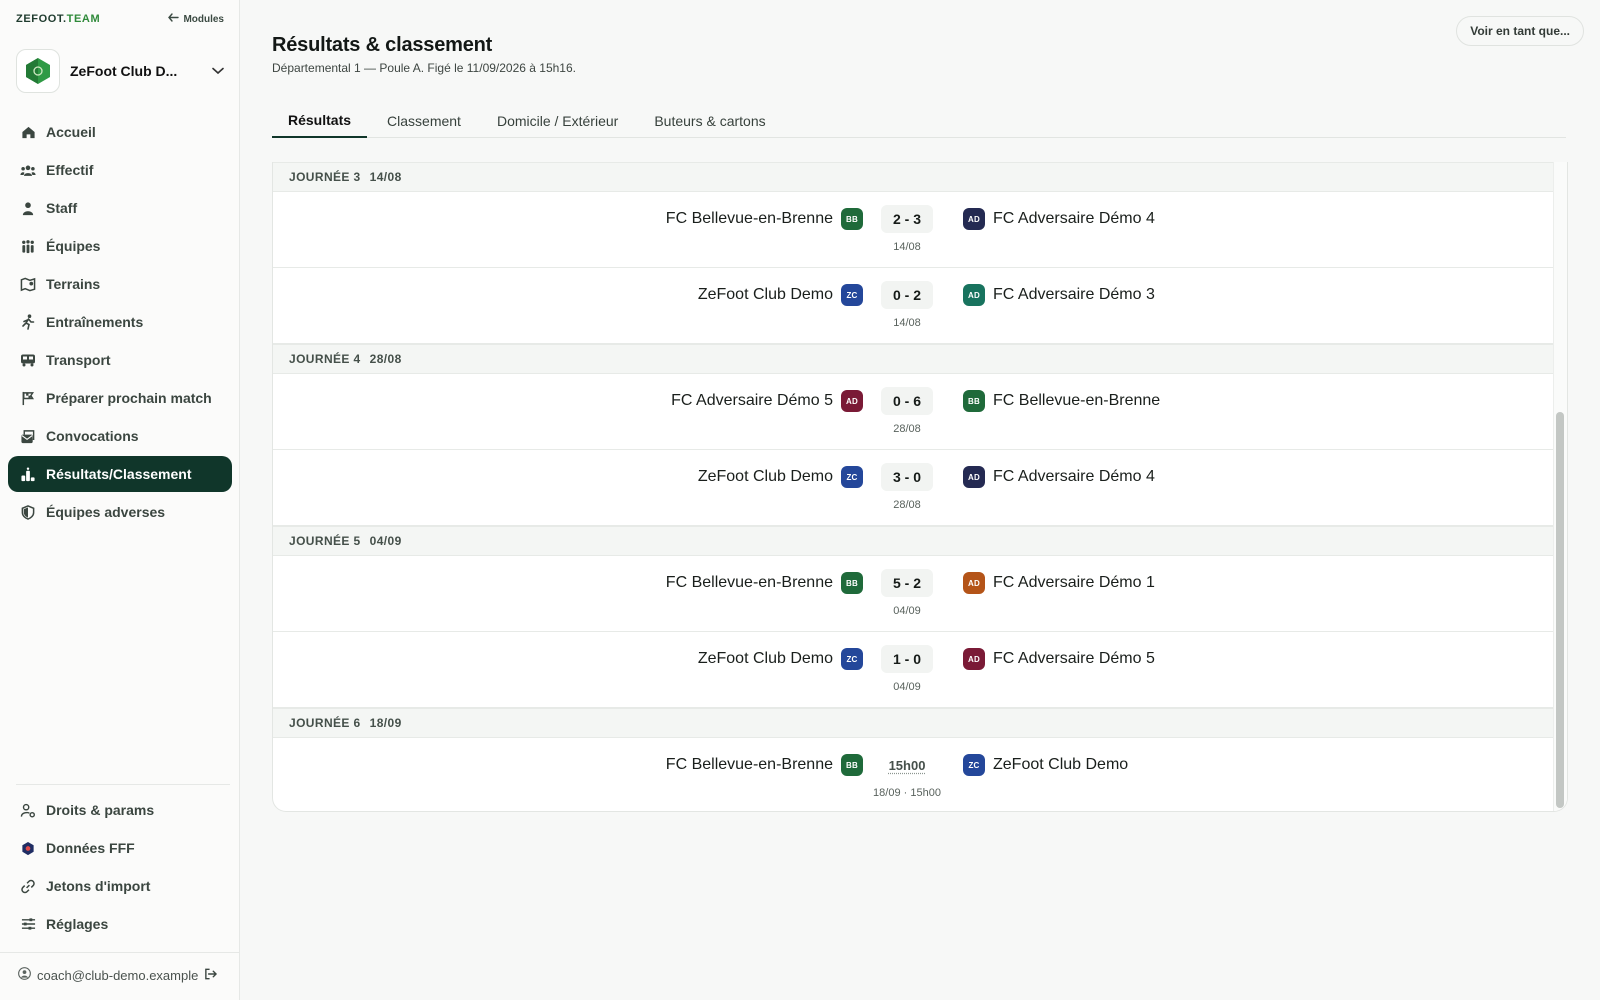 The height and width of the screenshot is (1000, 1600). I want to click on home-icon, so click(28, 132).